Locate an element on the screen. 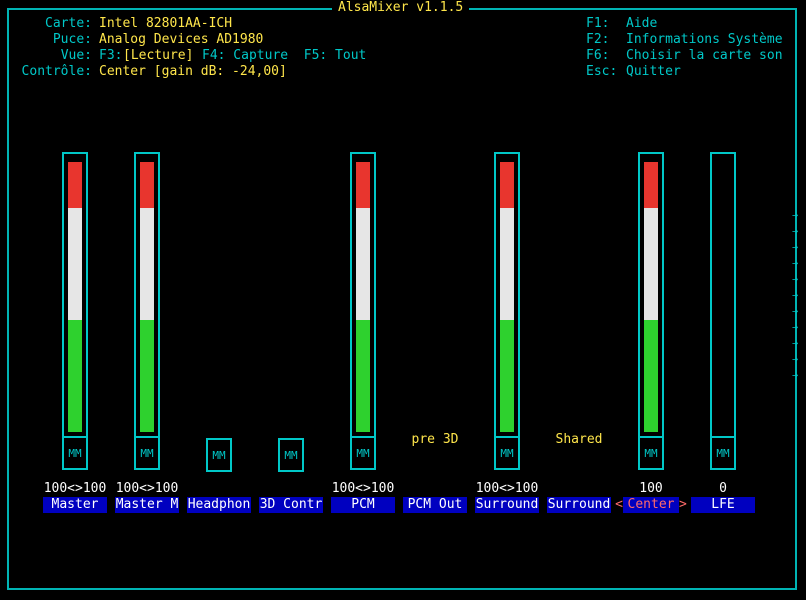  view-label: Vue: is located at coordinates (76, 55).